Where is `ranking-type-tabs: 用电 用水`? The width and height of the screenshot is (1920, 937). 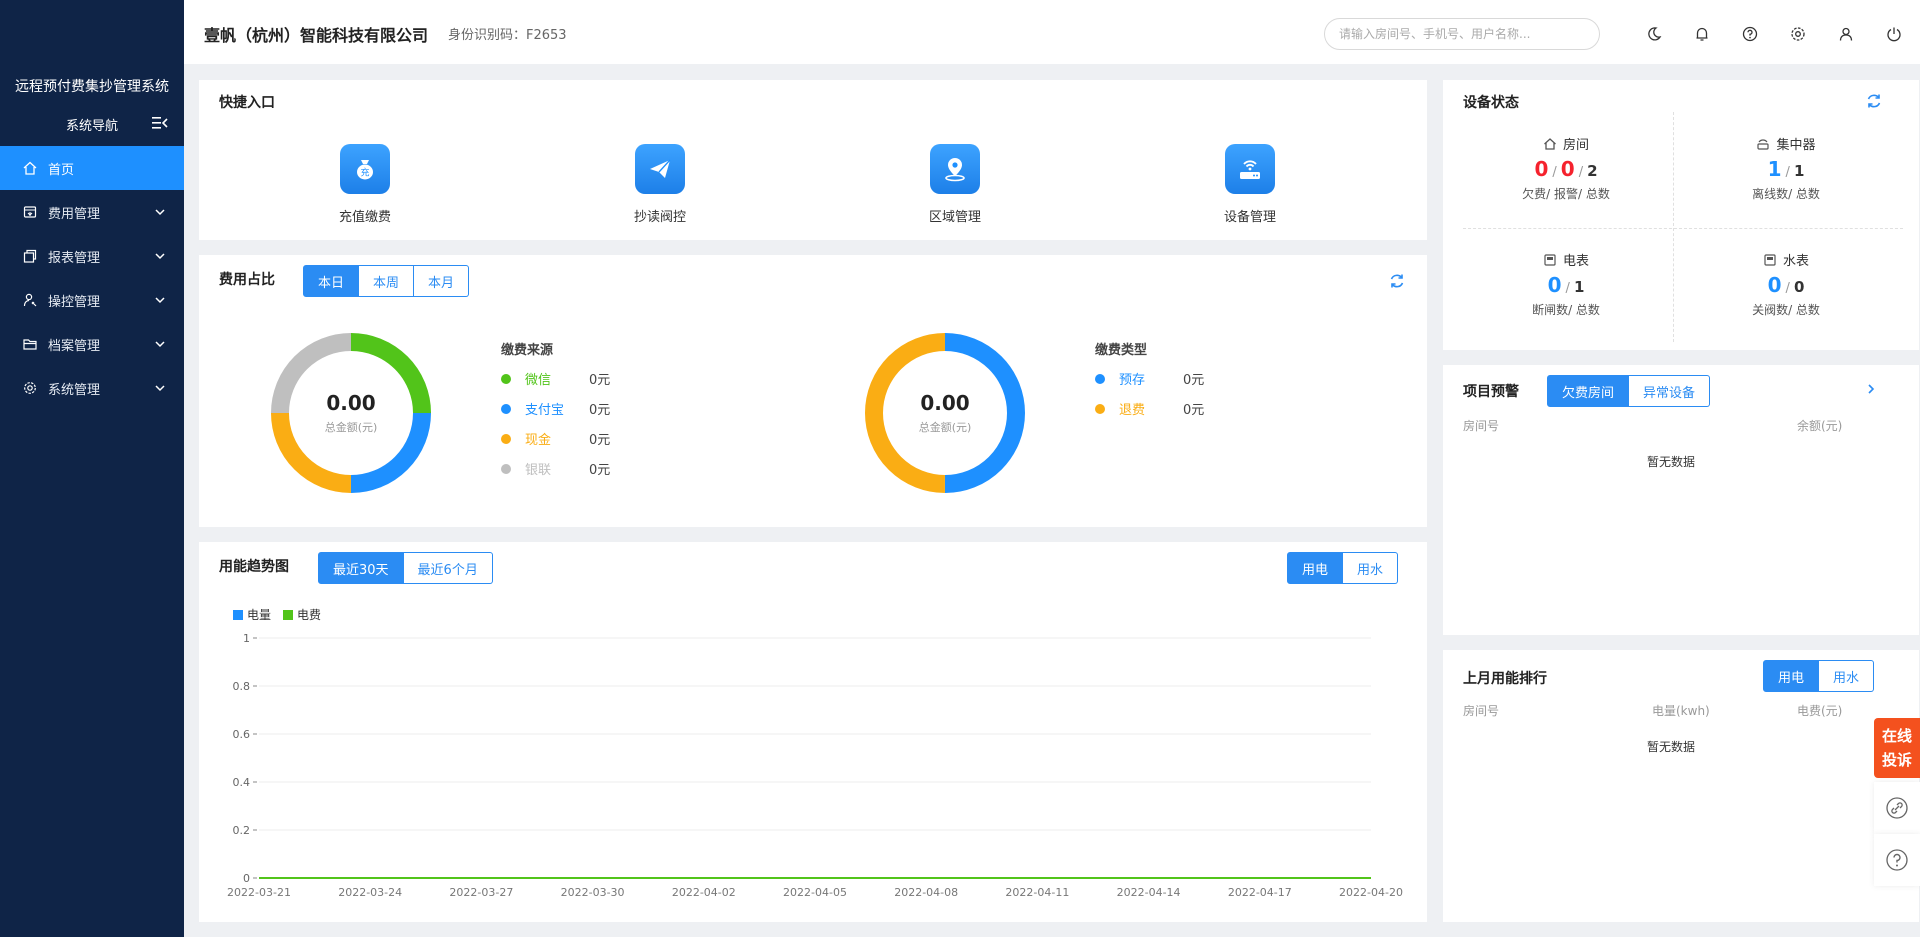 ranking-type-tabs: 用电 用水 is located at coordinates (1819, 676).